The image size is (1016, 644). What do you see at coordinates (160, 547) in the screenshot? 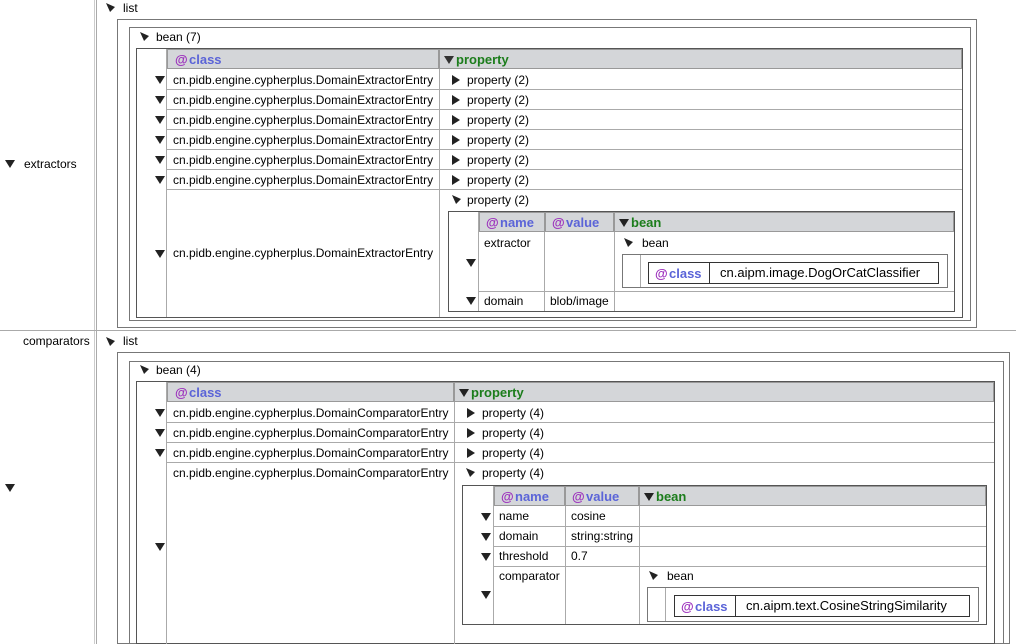
I see `comparators-row-4-toggle-icon` at bounding box center [160, 547].